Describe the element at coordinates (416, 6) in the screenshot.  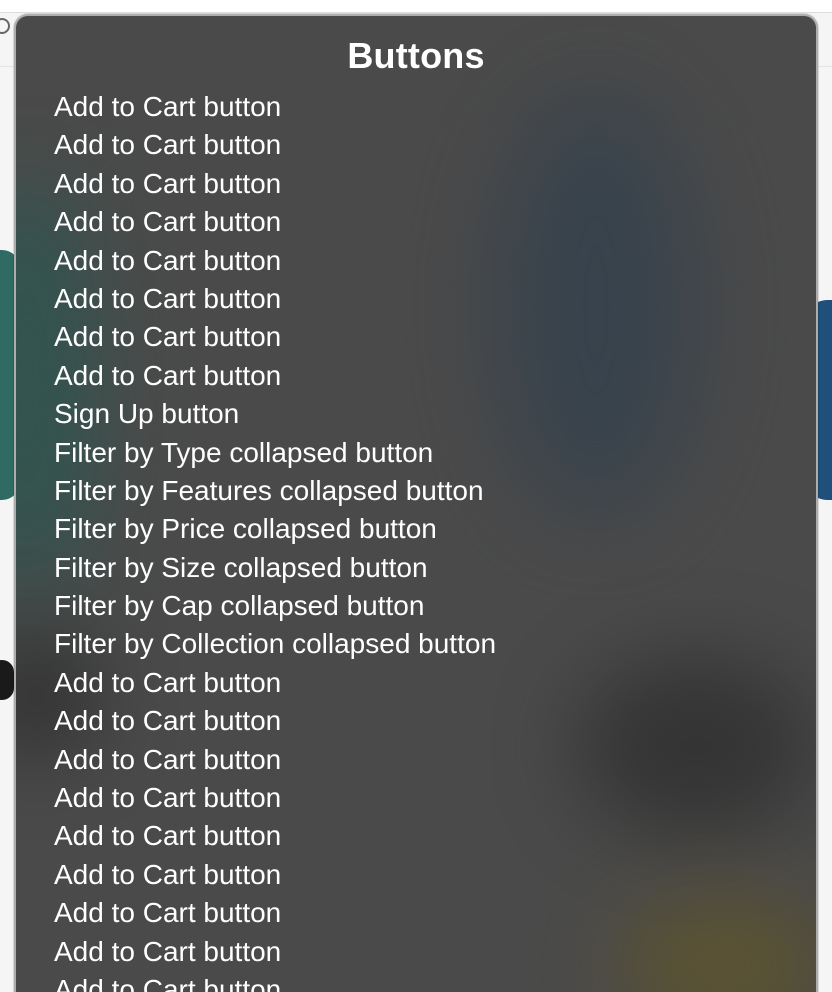
I see `background-top-bar` at that location.